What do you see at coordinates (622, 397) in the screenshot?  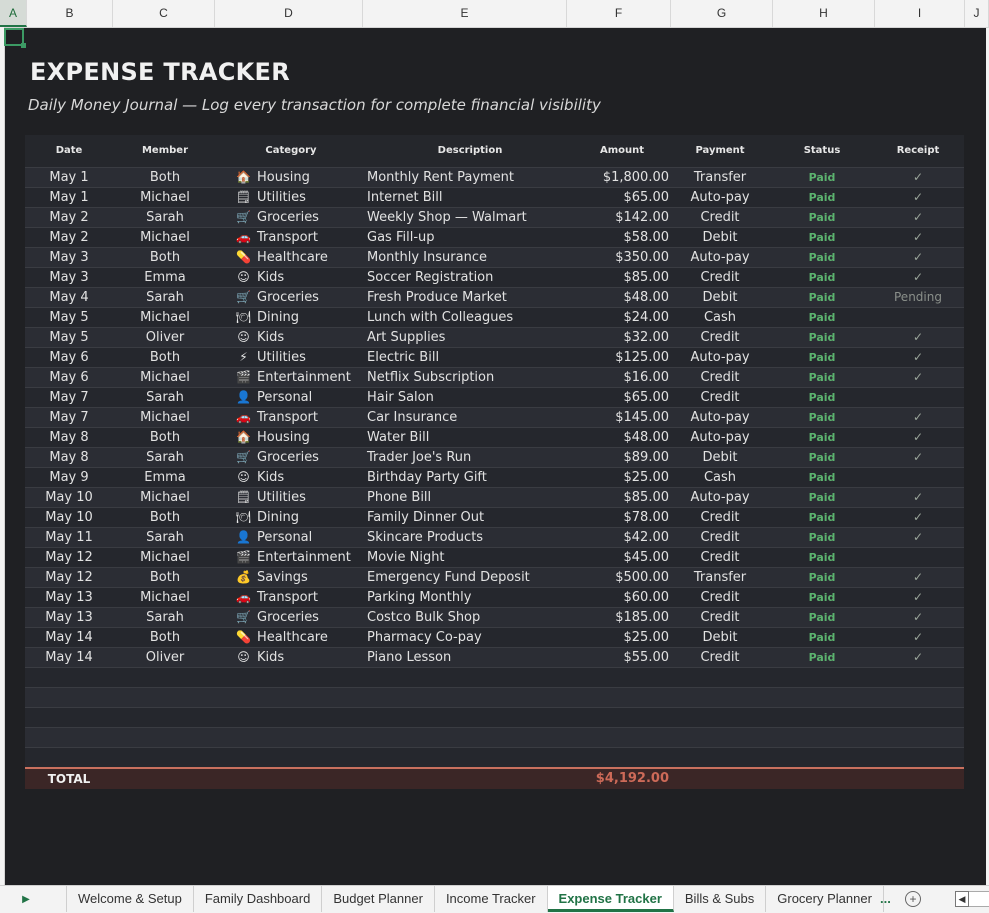 I see `cell-amount: $65.00` at bounding box center [622, 397].